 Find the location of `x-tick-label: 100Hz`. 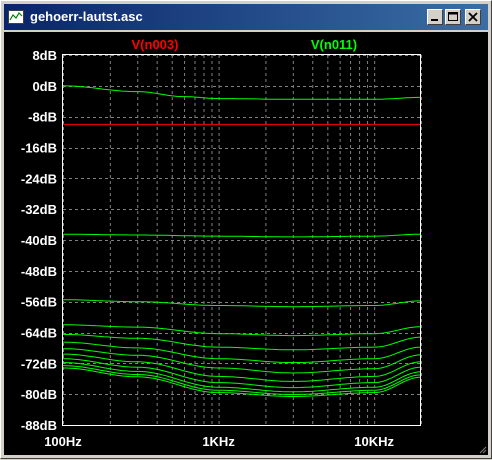

x-tick-label: 100Hz is located at coordinates (63, 441).